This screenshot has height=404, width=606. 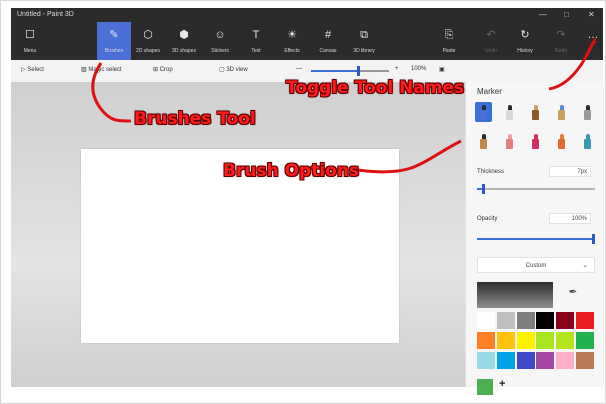 What do you see at coordinates (195, 119) in the screenshot?
I see `brushes-tool-annotation: Brushes Tool` at bounding box center [195, 119].